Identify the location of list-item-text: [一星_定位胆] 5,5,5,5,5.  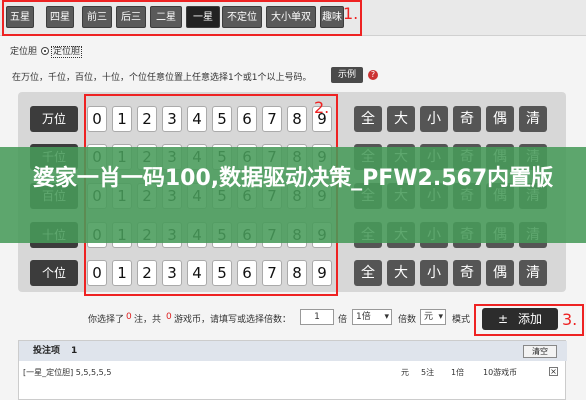
(67, 372).